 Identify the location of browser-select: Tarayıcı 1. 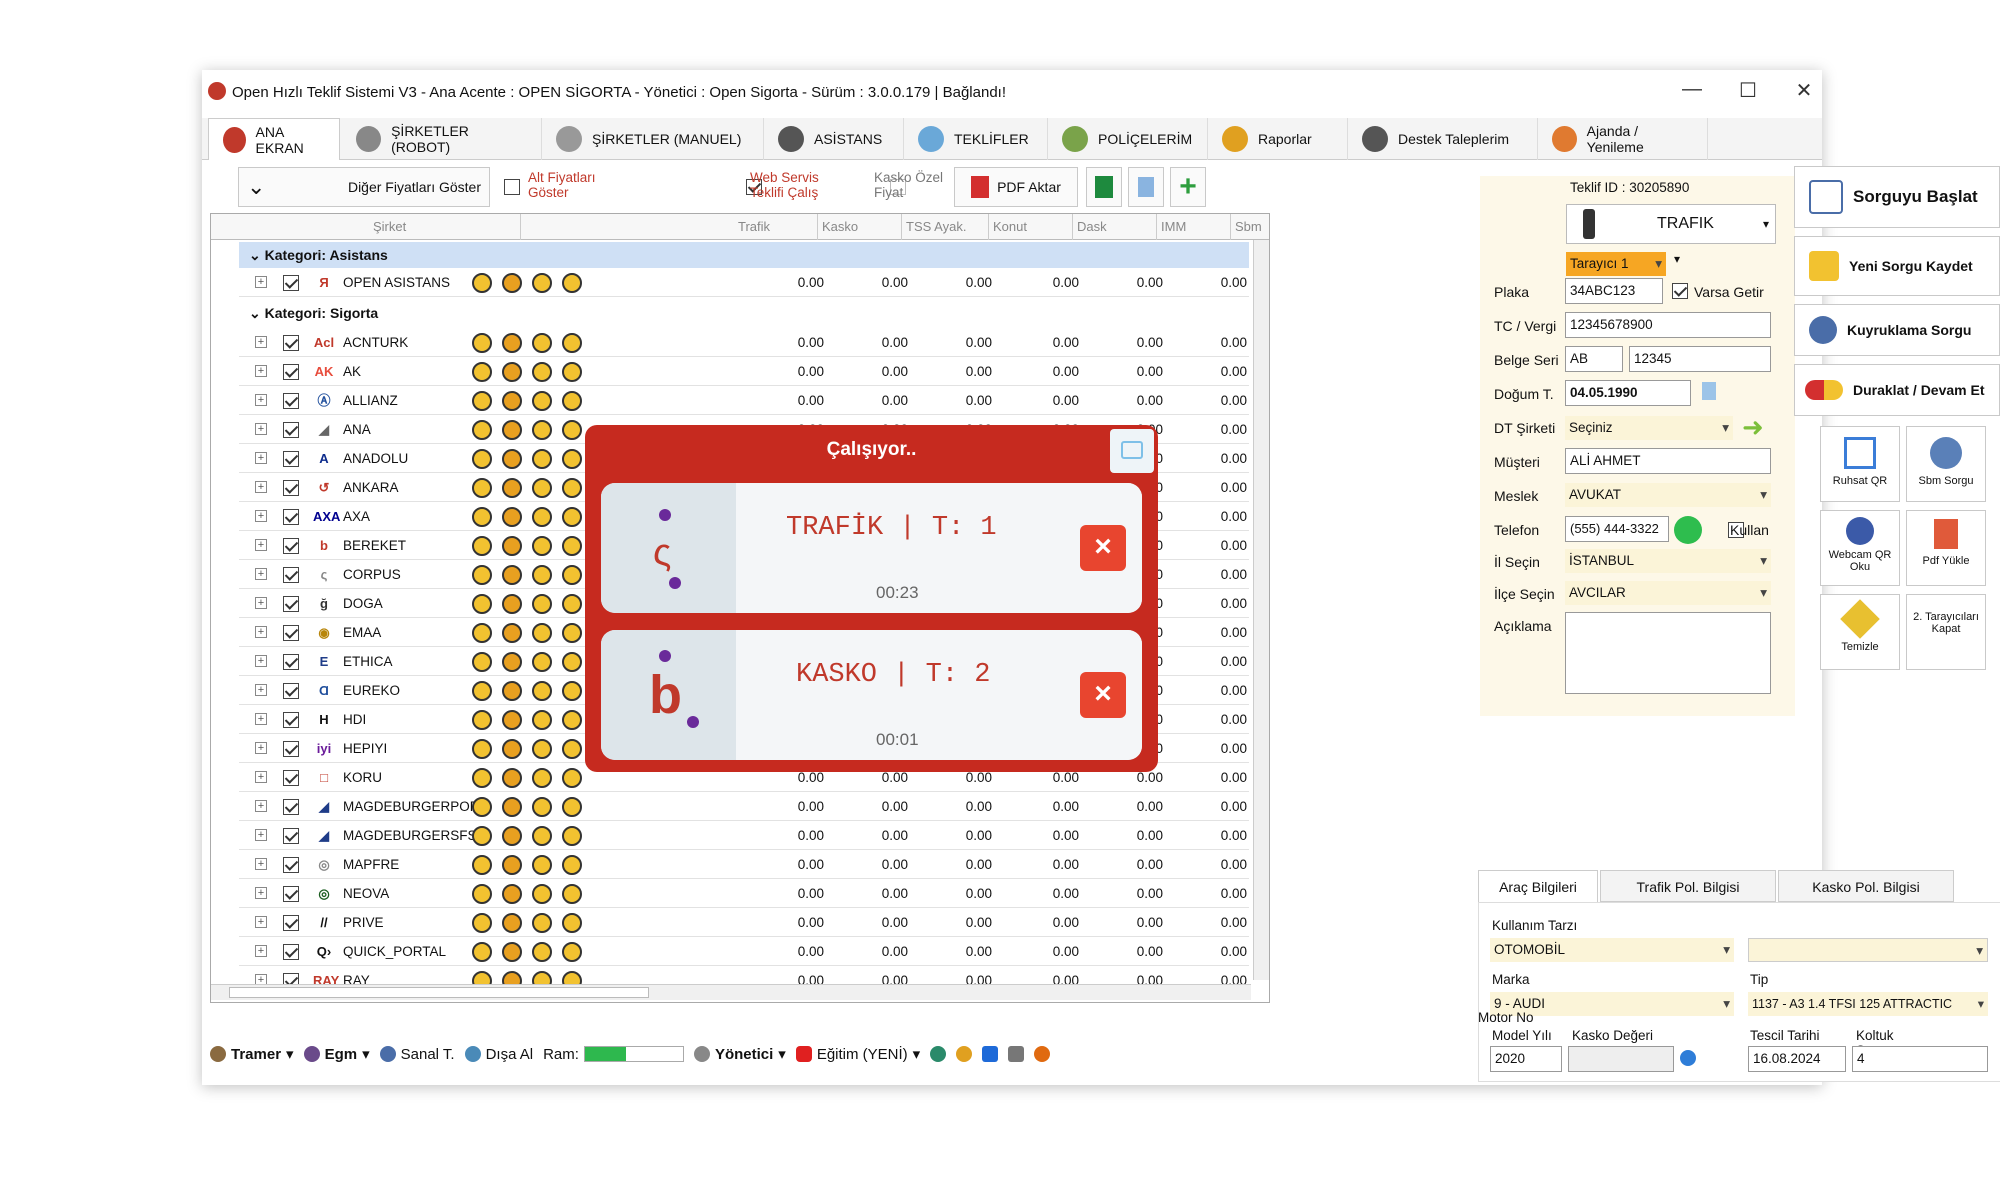
(1616, 264).